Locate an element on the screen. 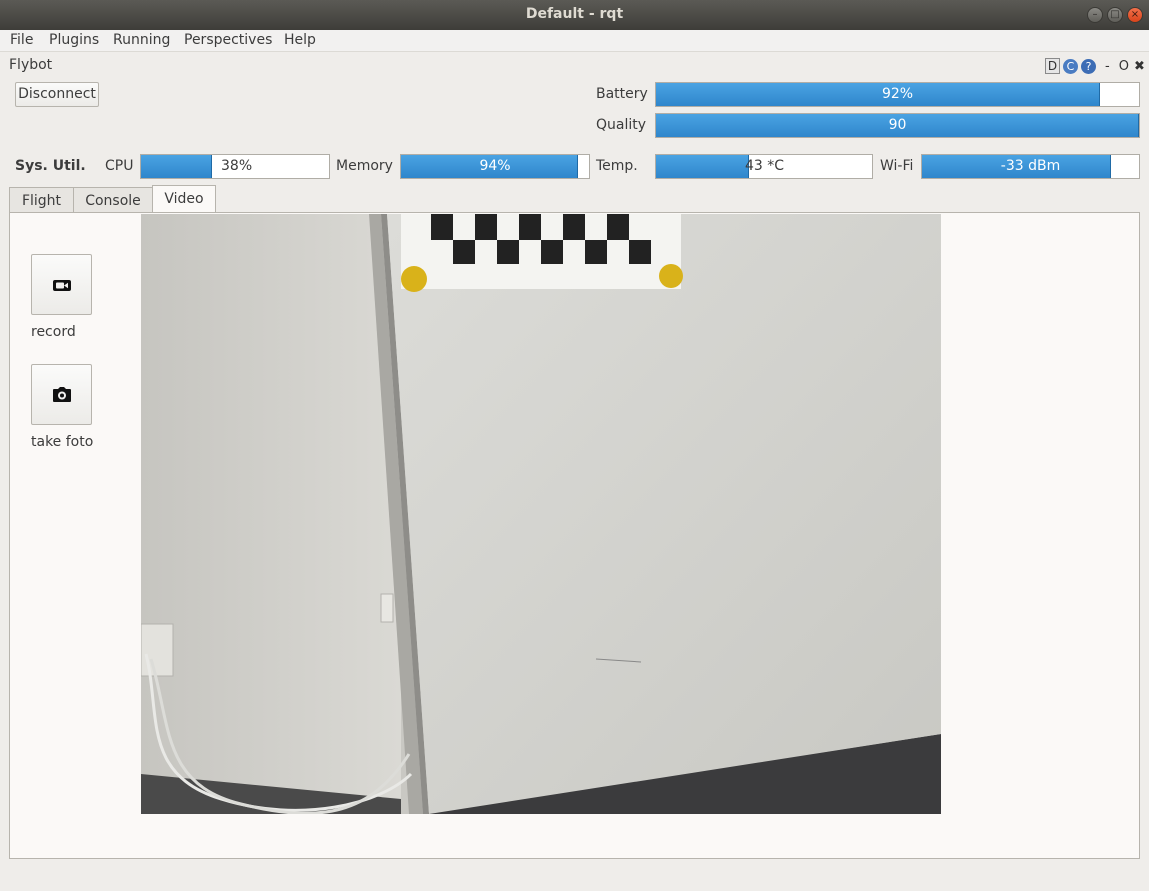 The width and height of the screenshot is (1149, 891). maximize-window-button: □ is located at coordinates (1115, 15).